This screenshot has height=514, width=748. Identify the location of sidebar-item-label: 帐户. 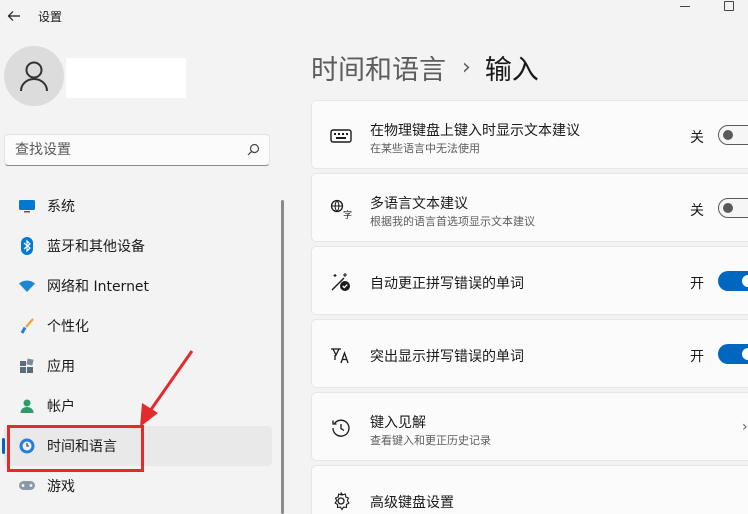
(61, 407).